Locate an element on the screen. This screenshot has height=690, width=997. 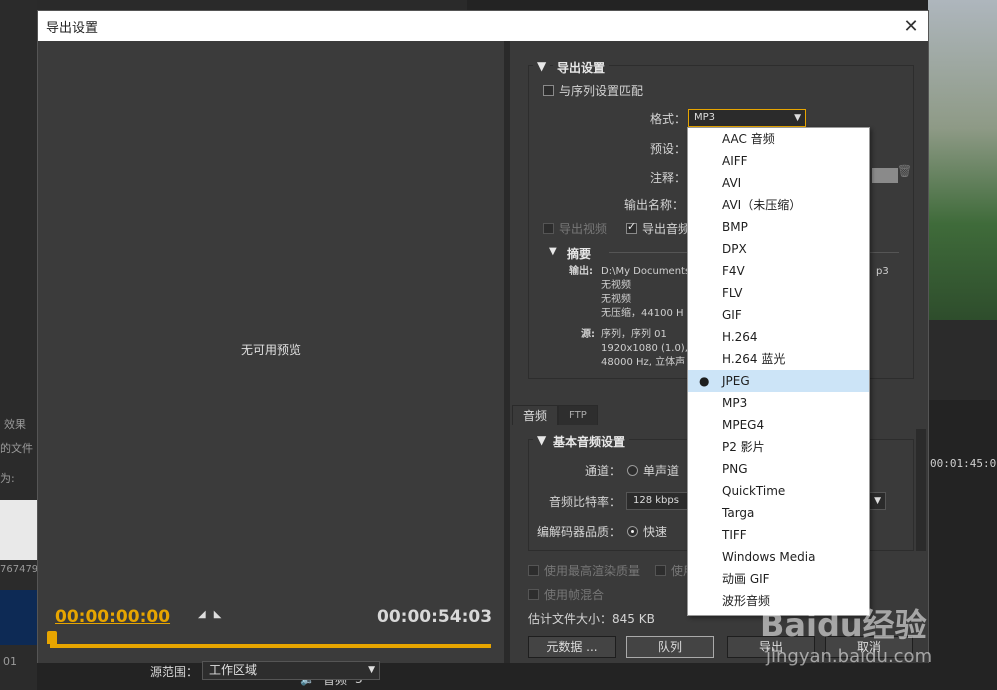
export-video-checkbox is located at coordinates (548, 228).